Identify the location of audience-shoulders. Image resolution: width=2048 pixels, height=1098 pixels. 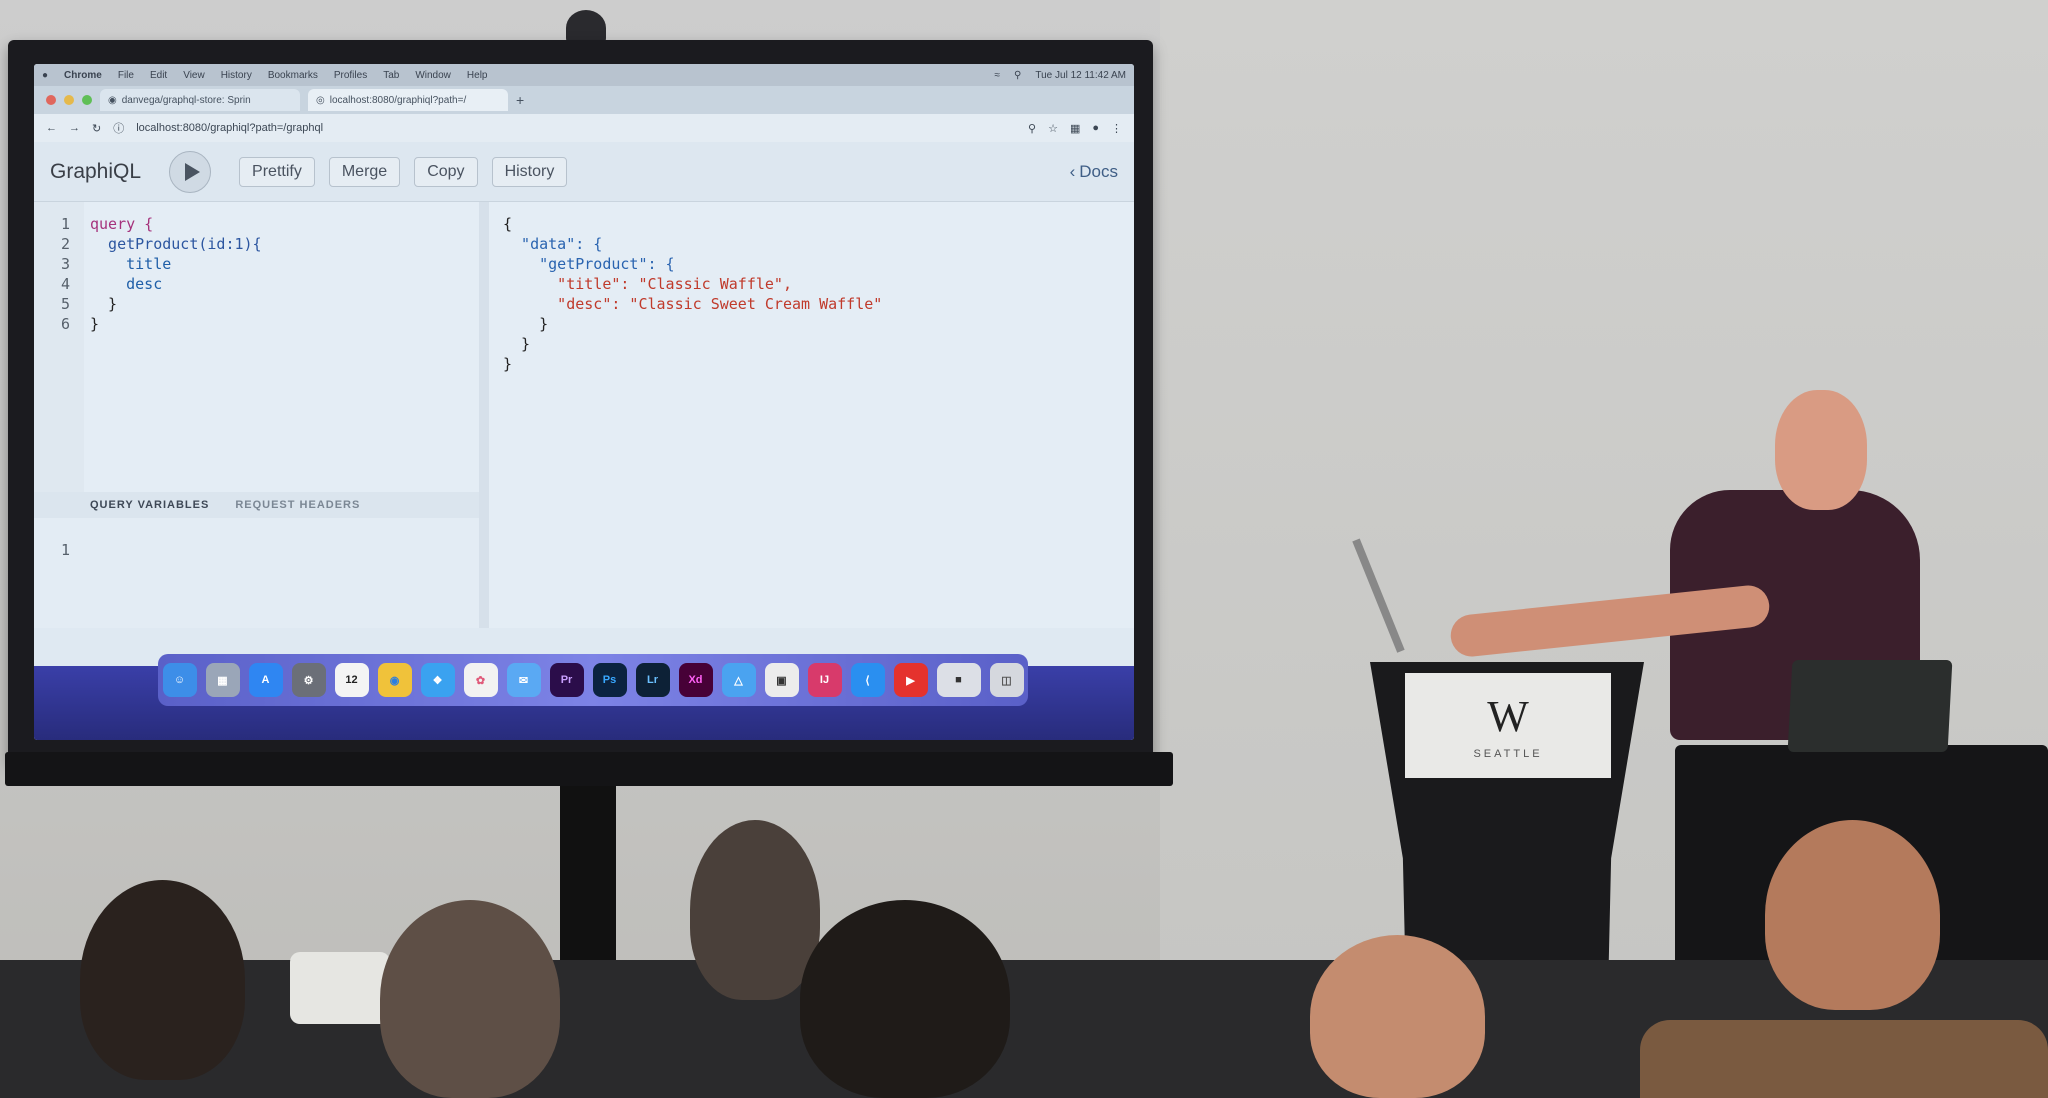
(1844, 1059).